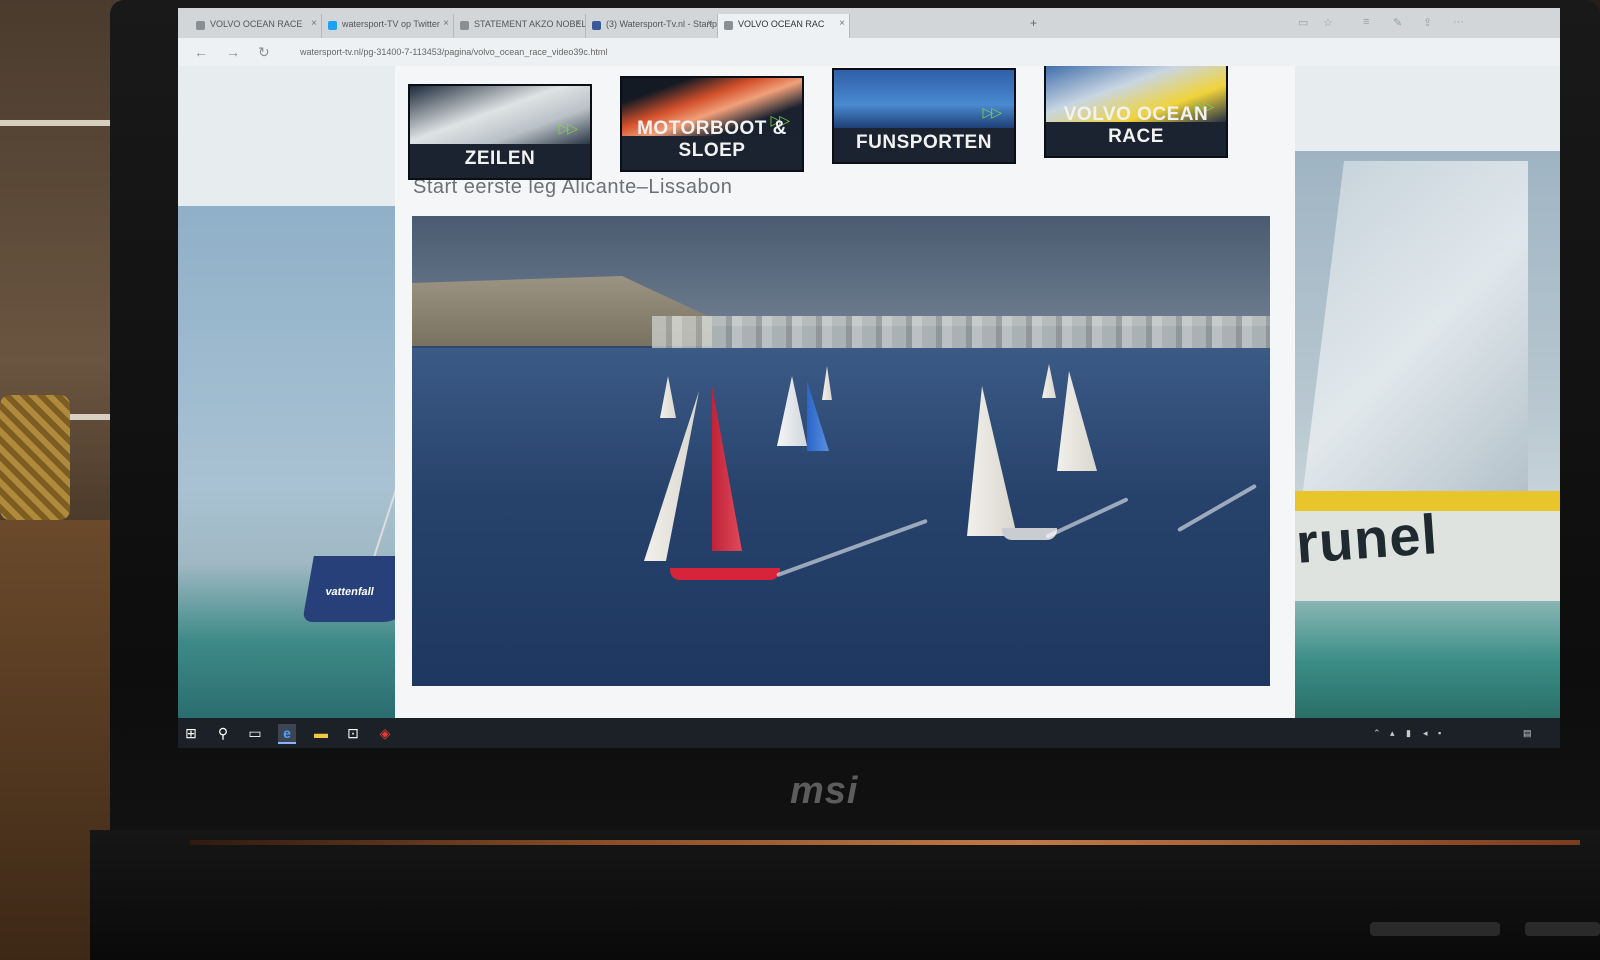 This screenshot has width=1600, height=960. Describe the element at coordinates (1377, 733) in the screenshot. I see `chevron-up-icon: ⌃` at that location.